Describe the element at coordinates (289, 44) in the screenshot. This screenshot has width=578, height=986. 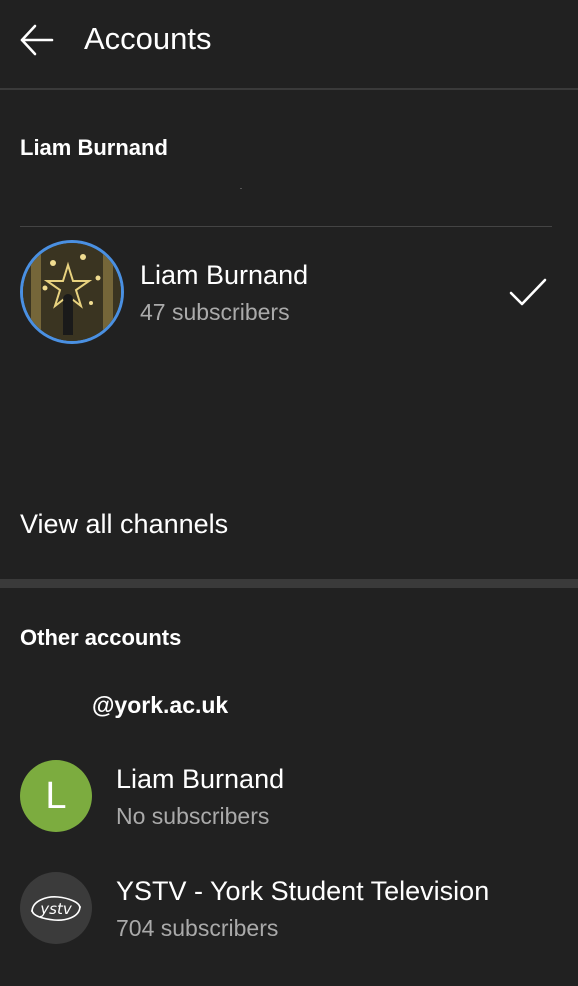
I see `app-header: Accounts` at that location.